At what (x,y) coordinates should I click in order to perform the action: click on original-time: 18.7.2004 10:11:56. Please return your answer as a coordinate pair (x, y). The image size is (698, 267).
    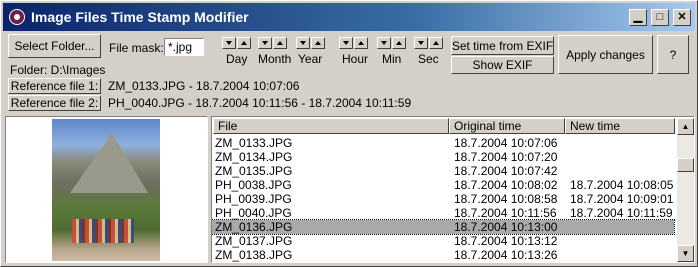
    Looking at the image, I should click on (505, 213).